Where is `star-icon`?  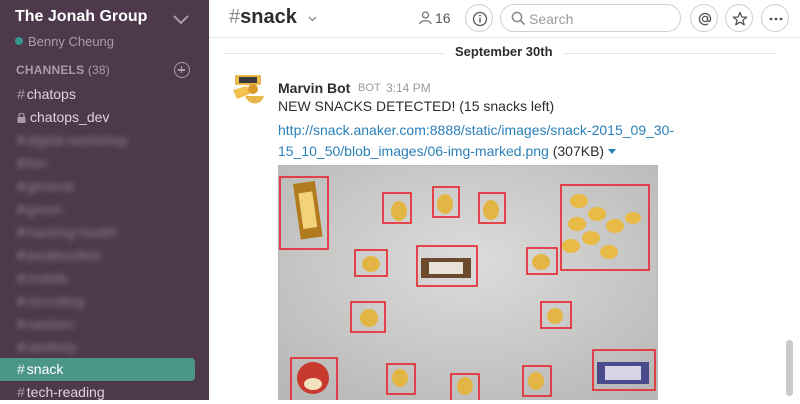 star-icon is located at coordinates (740, 18).